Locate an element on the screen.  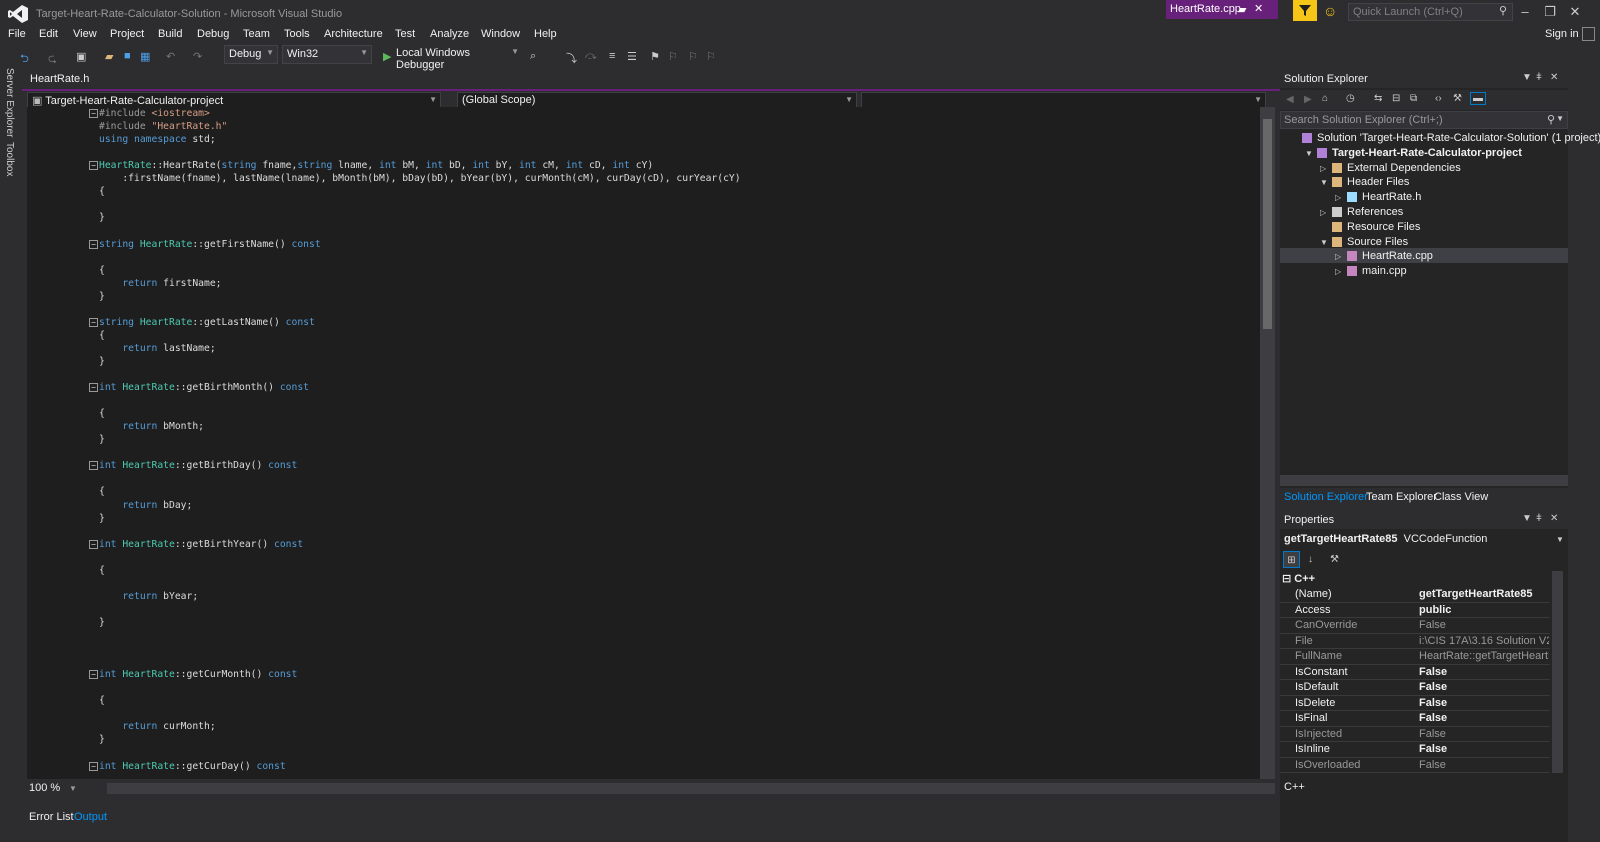
uncomment-icon: ☰ is located at coordinates (632, 56).